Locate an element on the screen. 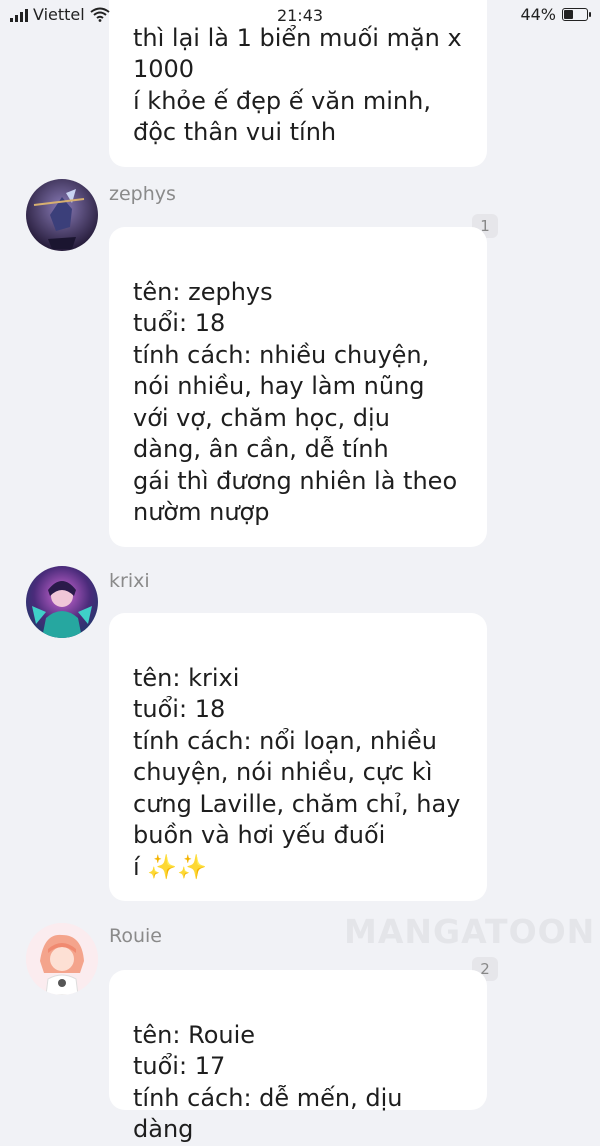  watermark: MANGATOON is located at coordinates (470, 931).